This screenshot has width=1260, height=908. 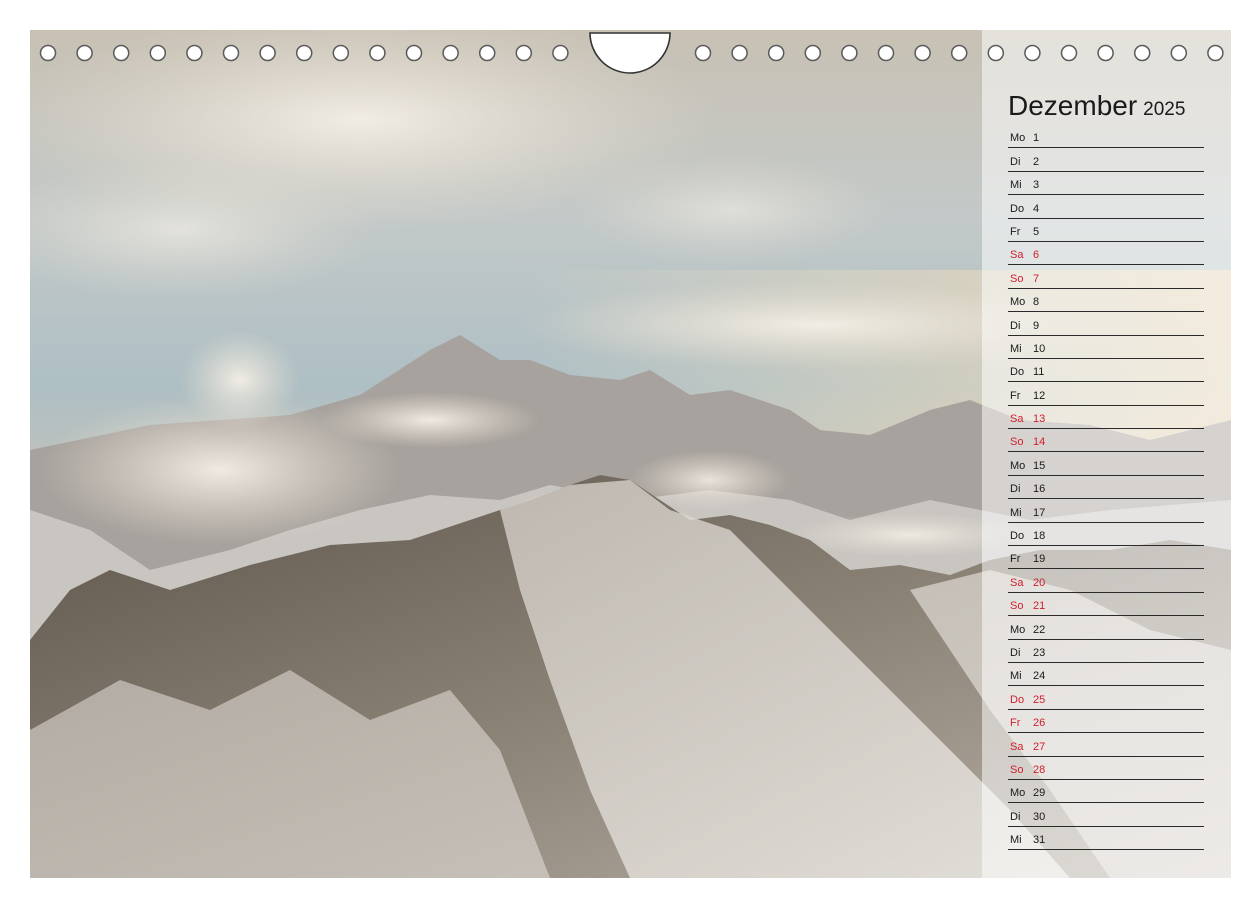 What do you see at coordinates (1039, 746) in the screenshot?
I see `day-number: 27` at bounding box center [1039, 746].